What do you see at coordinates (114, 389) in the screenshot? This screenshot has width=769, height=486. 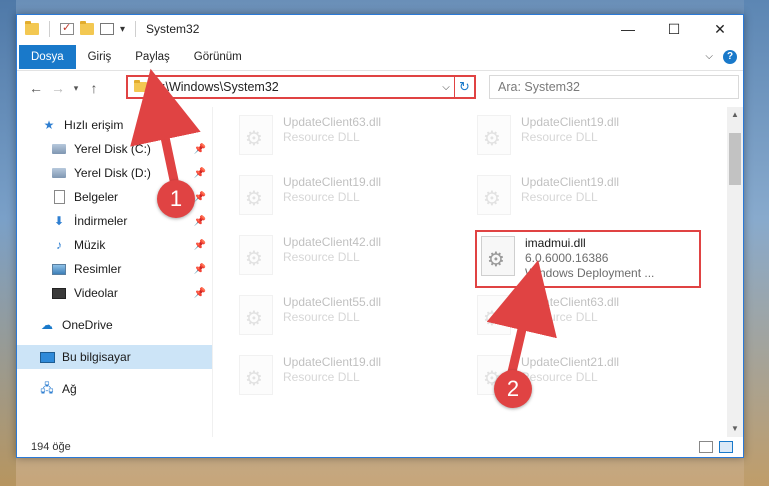 I see `nav-item-network: 🖧 Ağ` at bounding box center [114, 389].